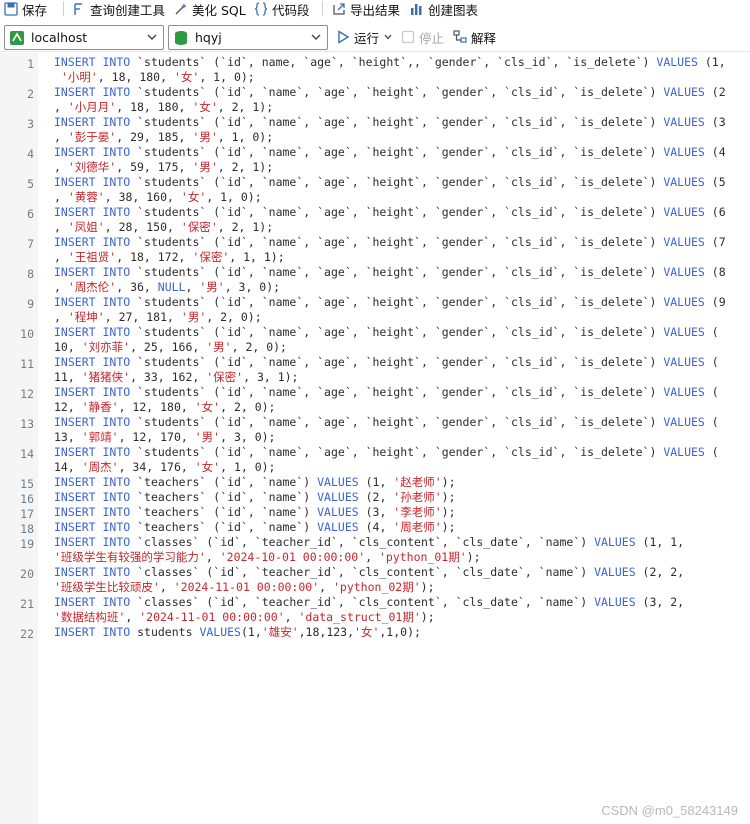 This screenshot has height=824, width=750. I want to click on magic-wand-icon, so click(181, 9).